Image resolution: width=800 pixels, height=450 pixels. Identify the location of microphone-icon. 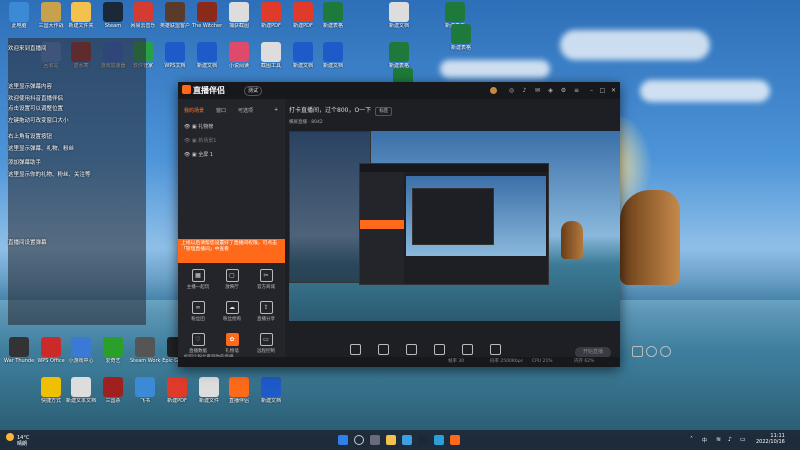
(467, 349).